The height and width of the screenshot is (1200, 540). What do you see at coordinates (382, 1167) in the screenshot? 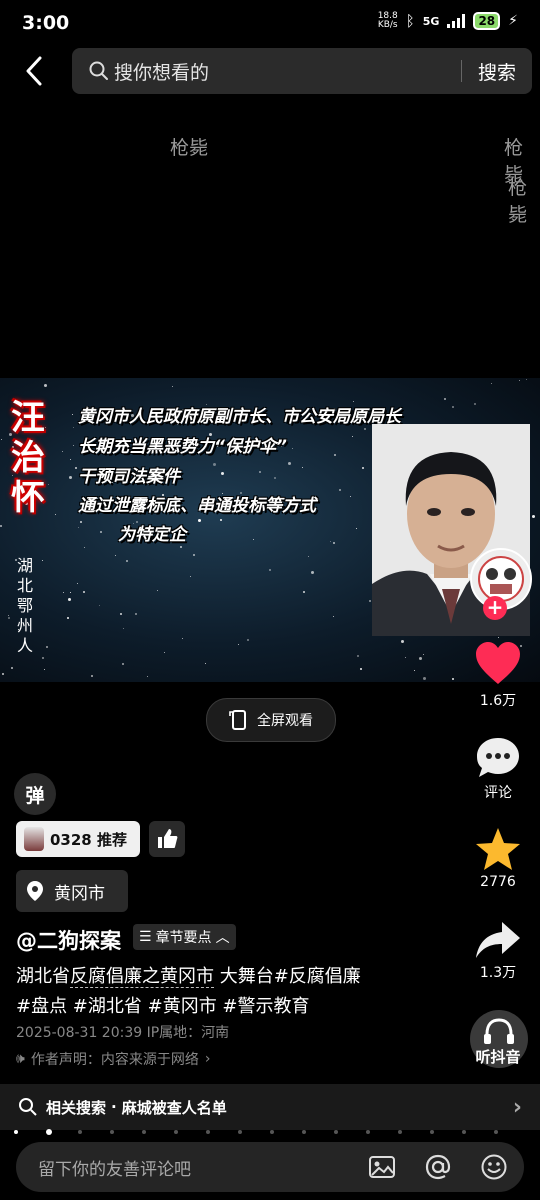
I see `image-icon` at bounding box center [382, 1167].